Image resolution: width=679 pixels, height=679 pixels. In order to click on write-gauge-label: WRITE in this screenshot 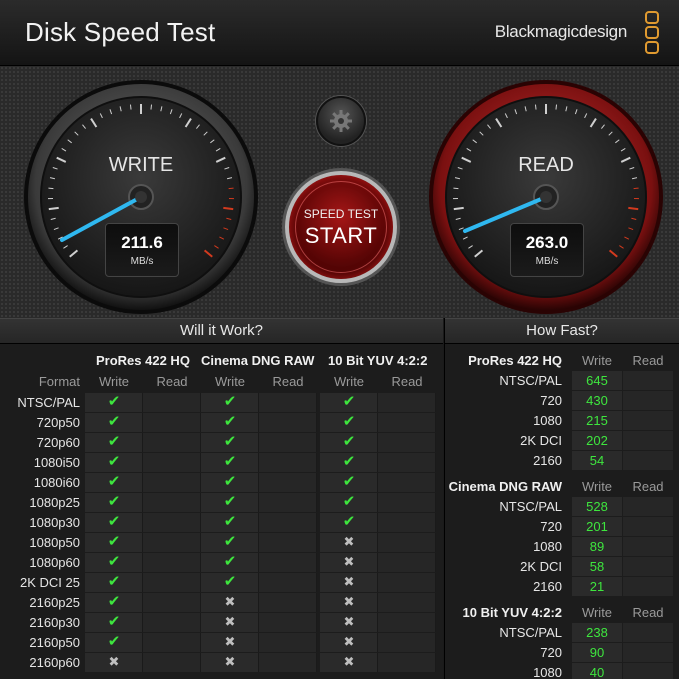, I will do `click(141, 165)`.